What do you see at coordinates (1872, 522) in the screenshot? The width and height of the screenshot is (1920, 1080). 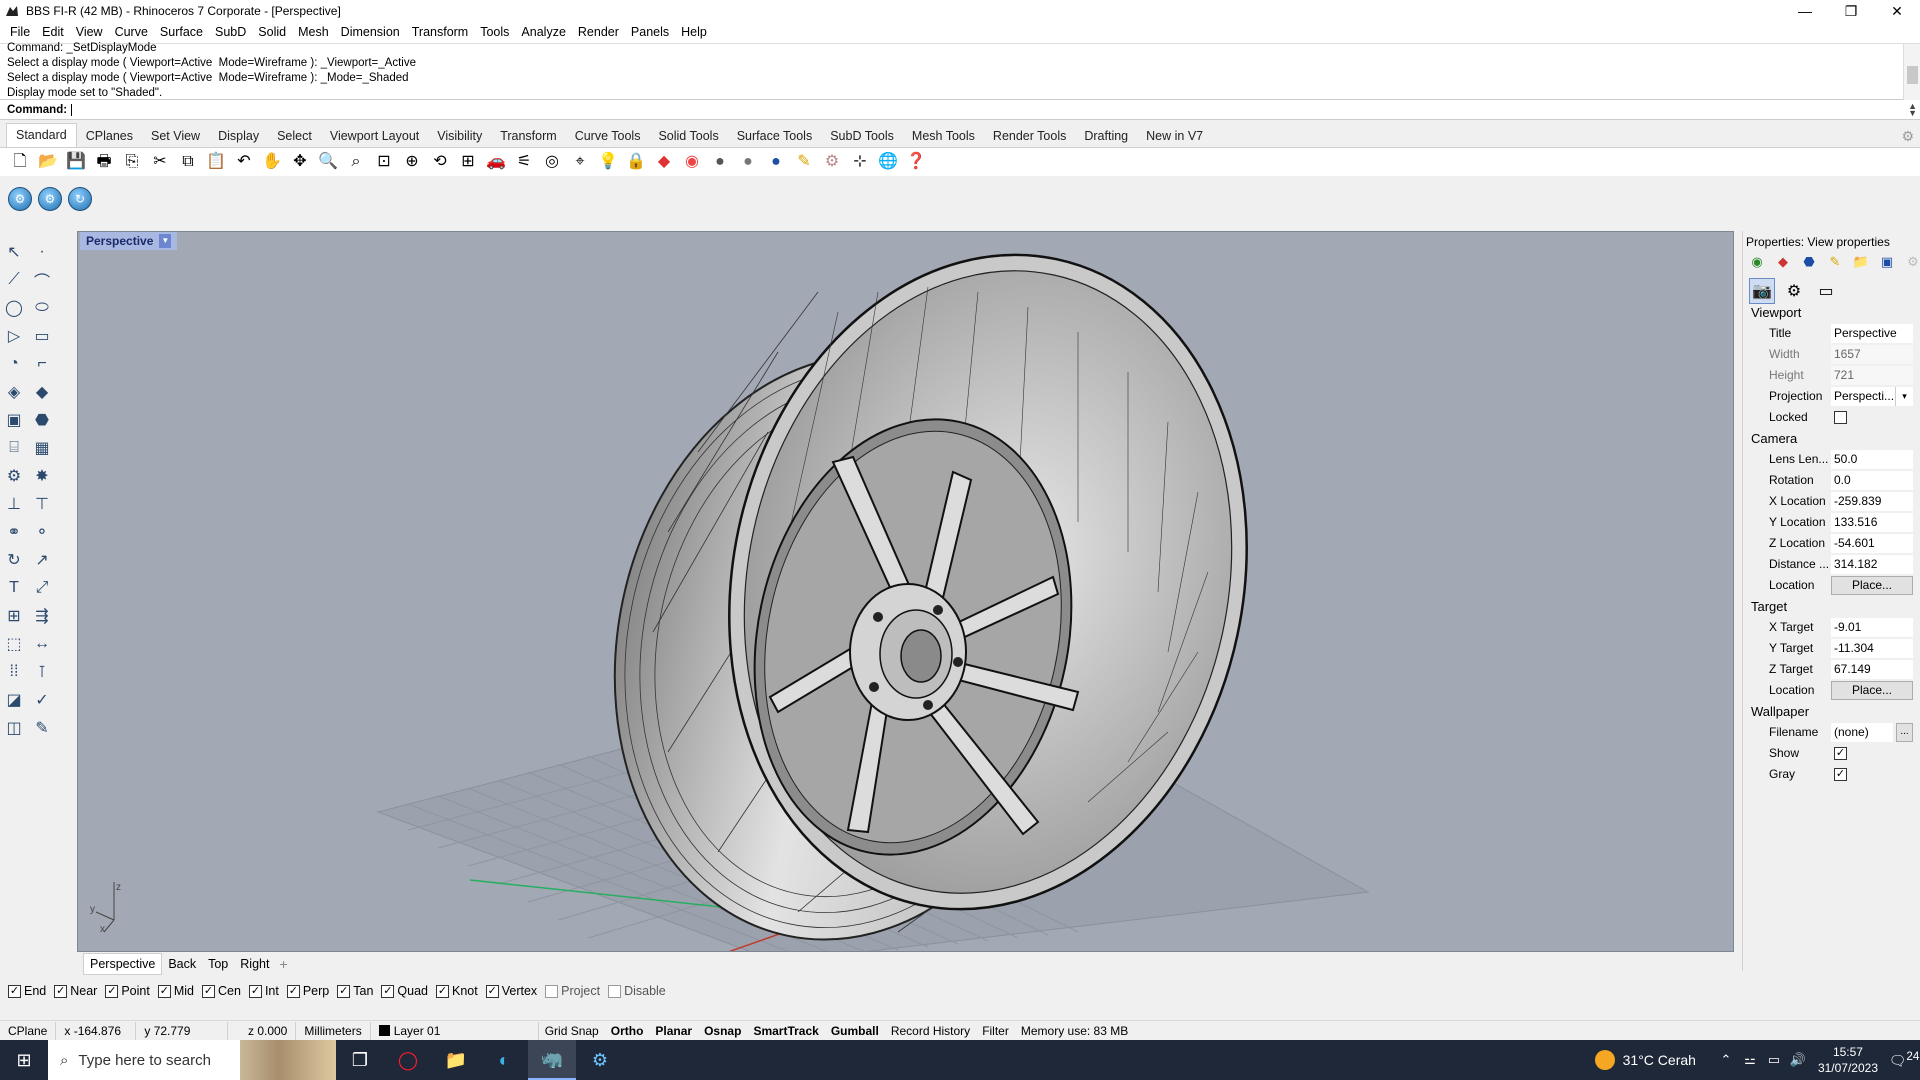 I see `y-location-field: 133.516` at bounding box center [1872, 522].